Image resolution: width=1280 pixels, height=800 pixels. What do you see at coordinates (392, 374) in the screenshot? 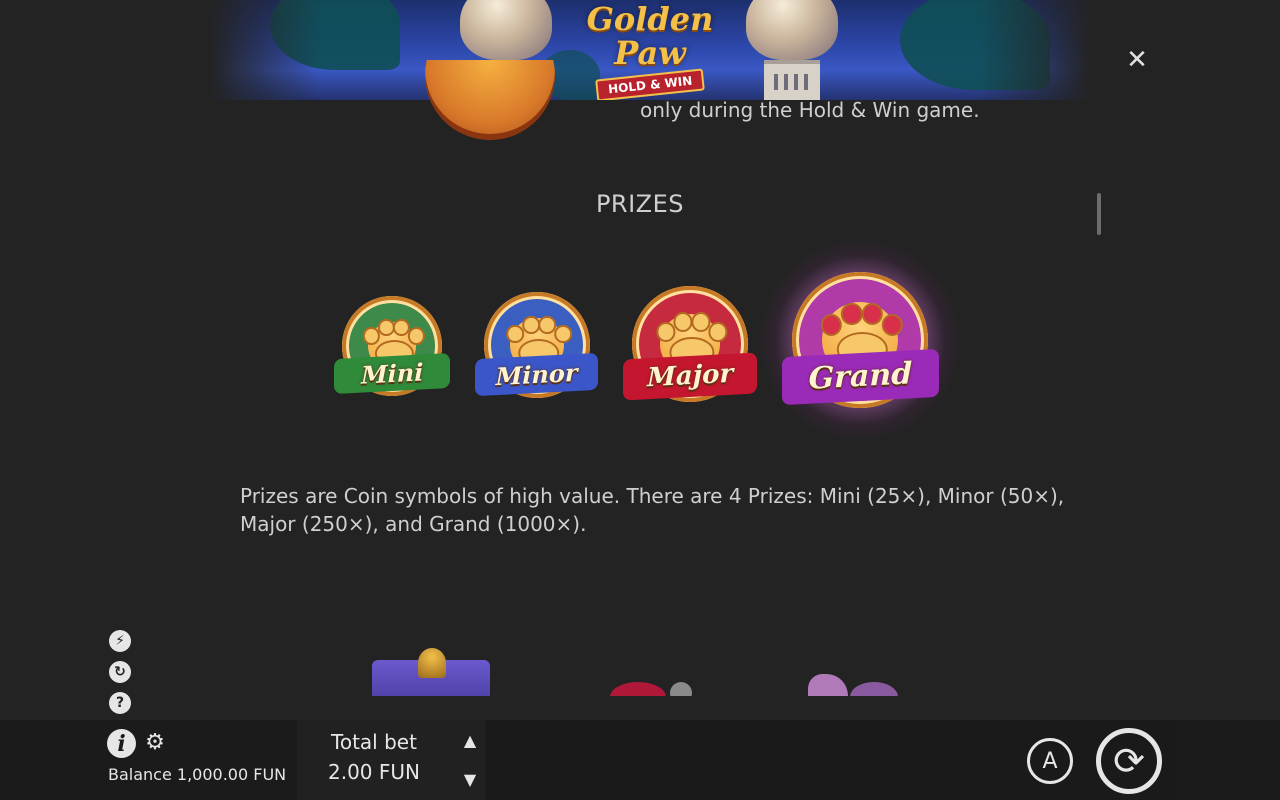
I see `mini-label: Mini` at bounding box center [392, 374].